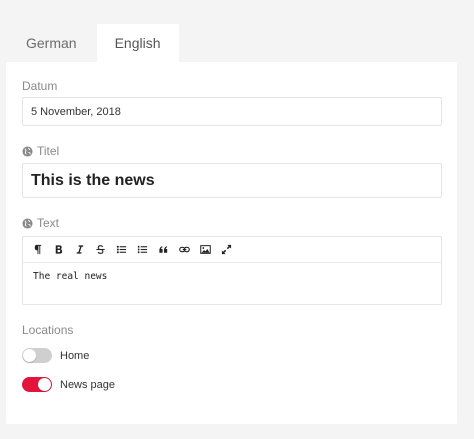 The height and width of the screenshot is (439, 474). Describe the element at coordinates (93, 180) in the screenshot. I see `title-value: This is the news` at that location.